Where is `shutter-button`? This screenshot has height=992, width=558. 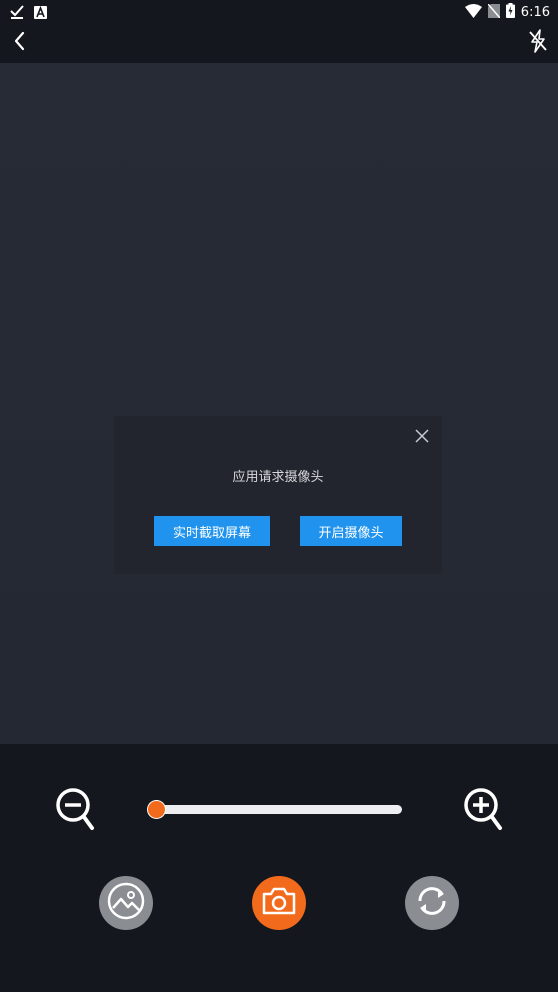 shutter-button is located at coordinates (279, 903).